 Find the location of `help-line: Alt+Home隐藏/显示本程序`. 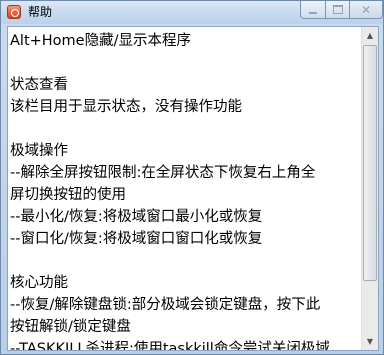

help-line: Alt+Home隐藏/显示本程序 is located at coordinates (100, 41).